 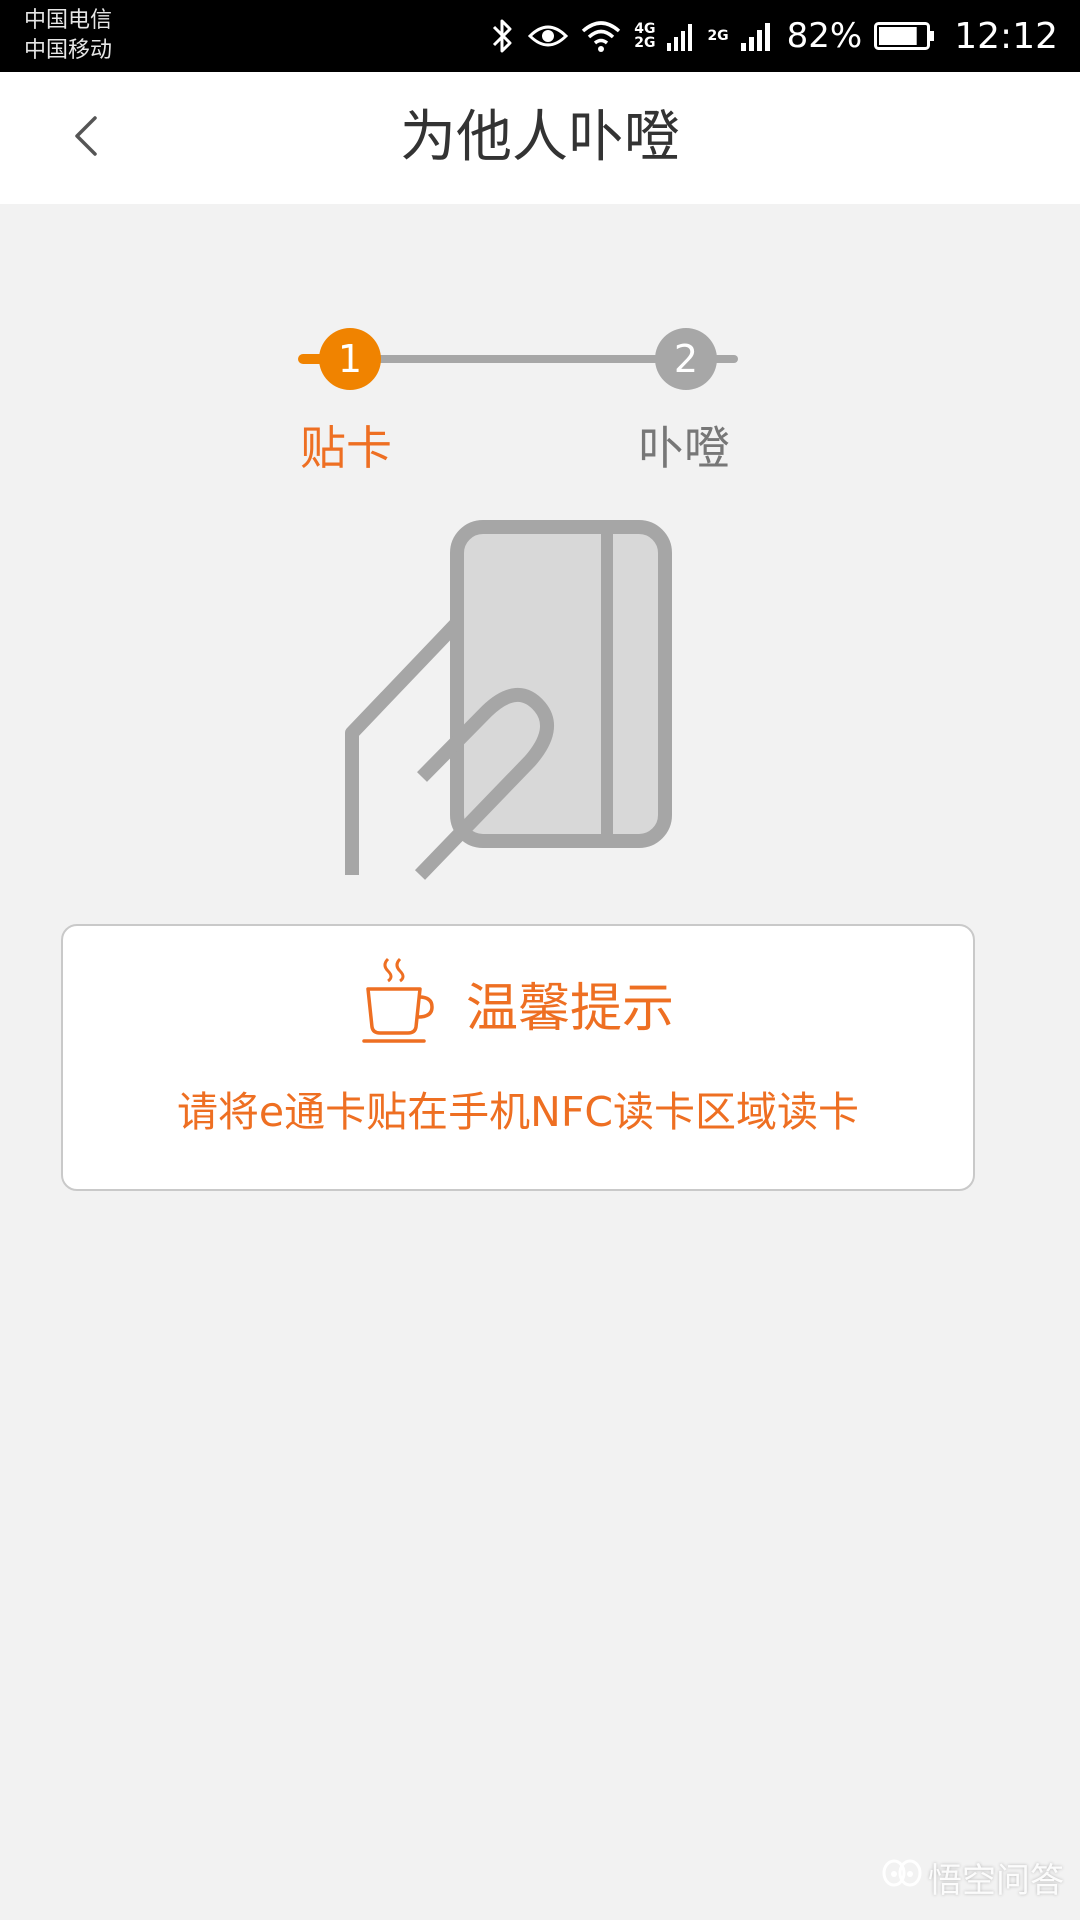 I want to click on tip-message: 请将e通卡贴在手机NFC读卡区域读卡, so click(x=518, y=1112).